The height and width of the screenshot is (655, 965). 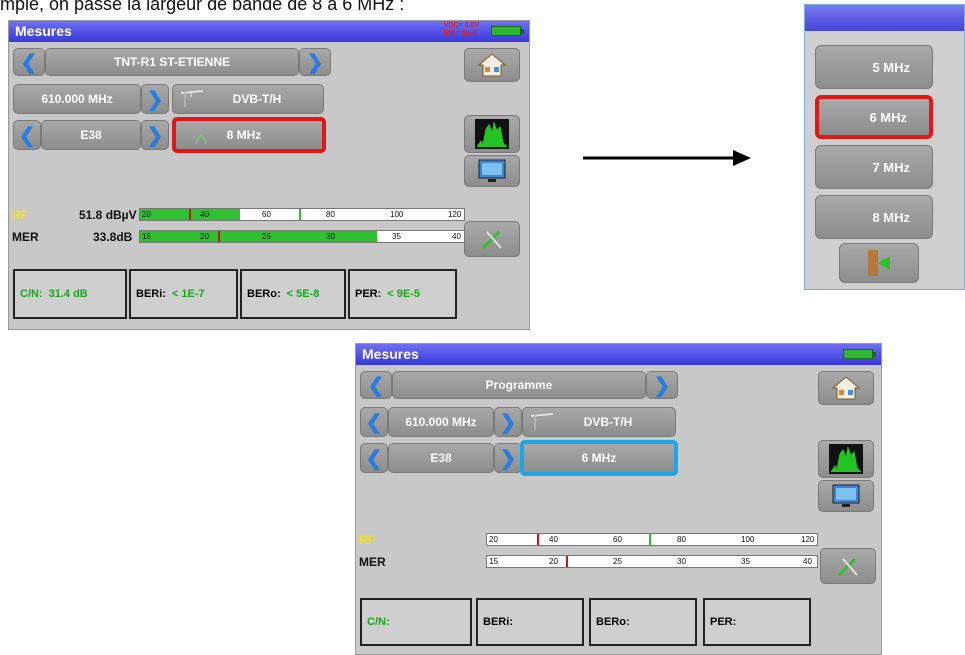 What do you see at coordinates (29, 62) in the screenshot?
I see `program-prev-button: ❮` at bounding box center [29, 62].